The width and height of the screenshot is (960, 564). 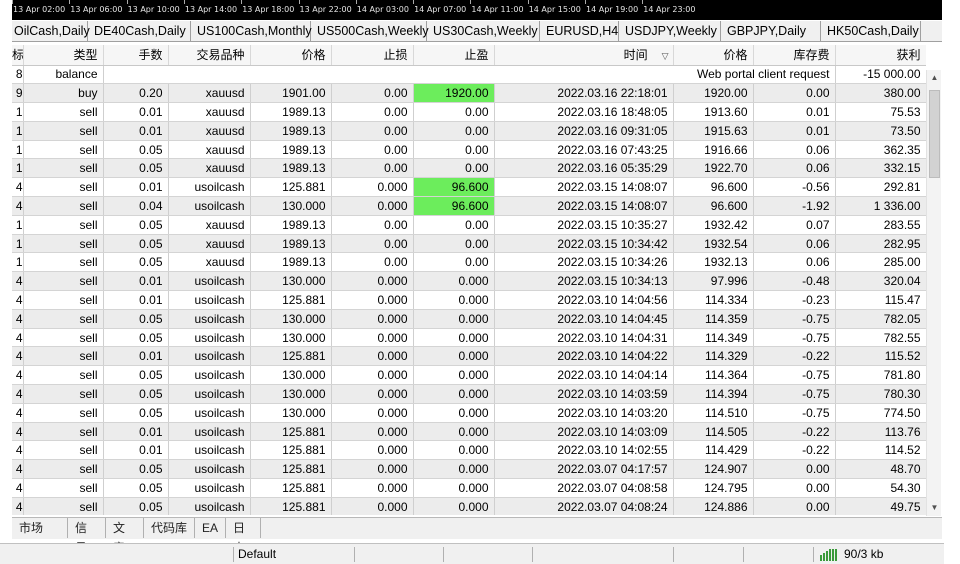 I want to click on cell-swap: -0.75, so click(x=794, y=413).